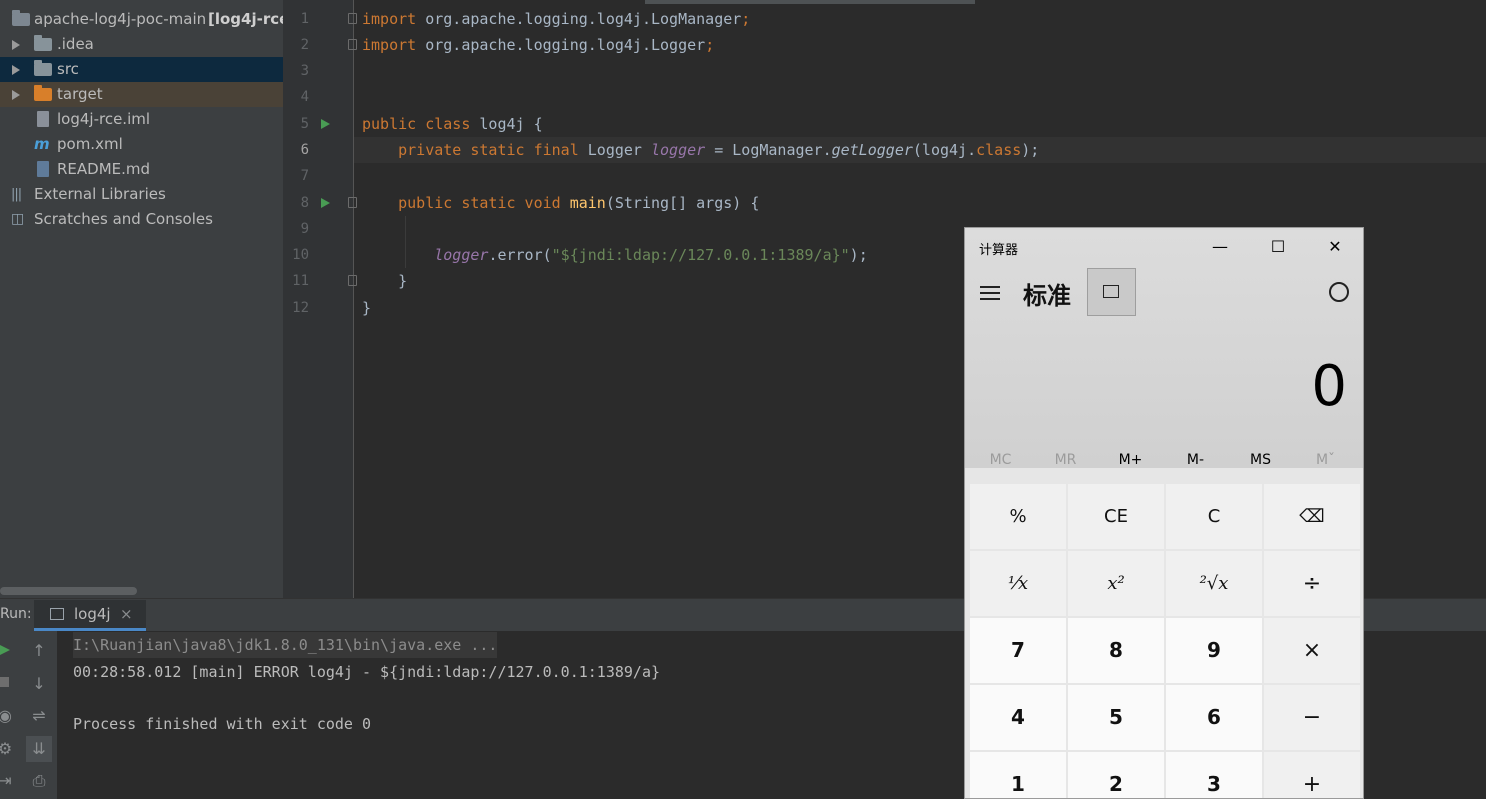 The image size is (1486, 799). I want to click on field-name: logger, so click(678, 150).